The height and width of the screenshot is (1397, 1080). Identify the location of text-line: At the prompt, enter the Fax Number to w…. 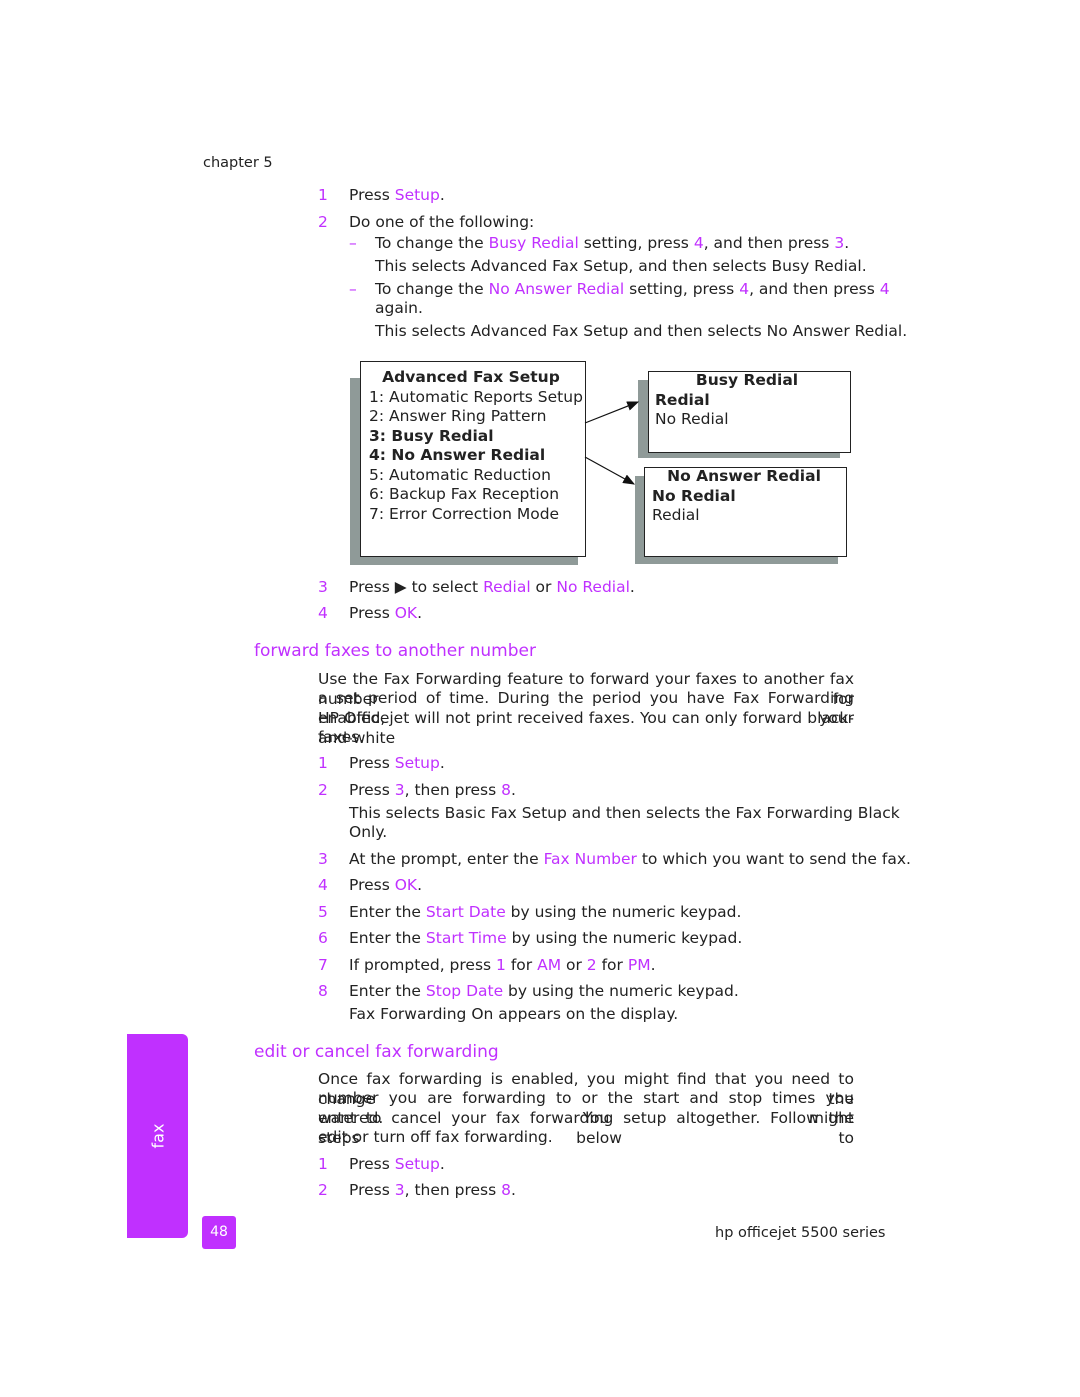
(630, 859).